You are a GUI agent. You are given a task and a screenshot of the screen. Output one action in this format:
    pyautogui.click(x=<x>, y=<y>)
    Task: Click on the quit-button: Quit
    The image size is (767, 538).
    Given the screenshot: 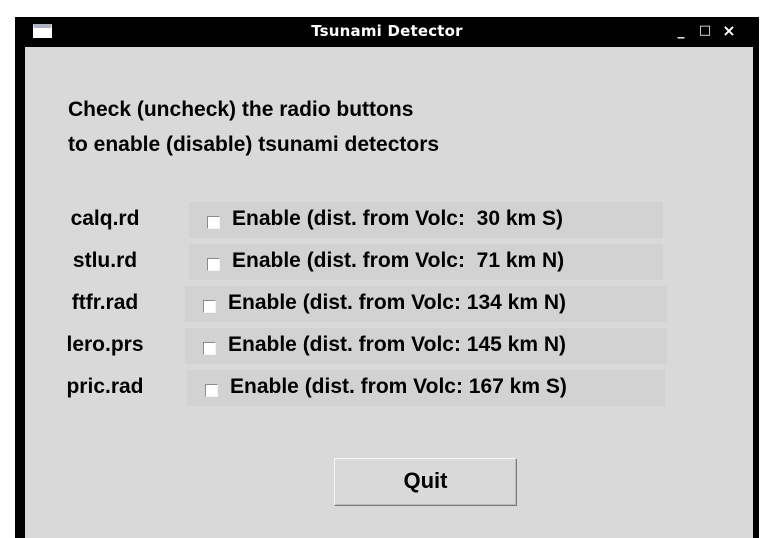 What is the action you would take?
    pyautogui.click(x=425, y=482)
    